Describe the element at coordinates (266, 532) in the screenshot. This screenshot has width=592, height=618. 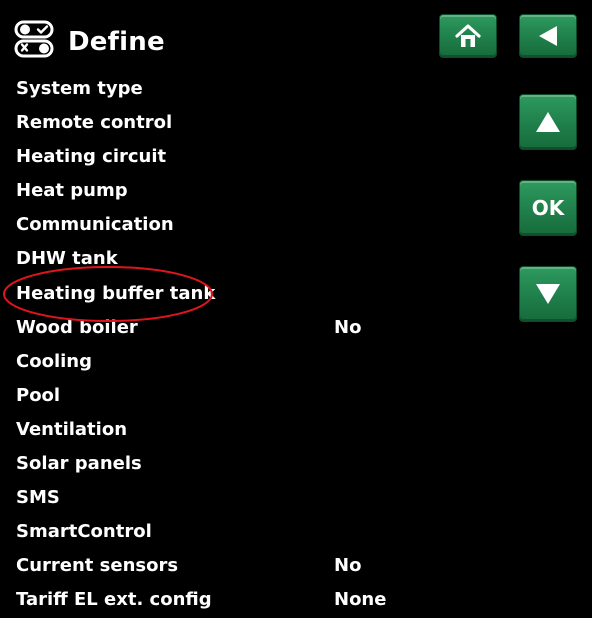
I see `menu-item-smartcontrol: SmartControl` at that location.